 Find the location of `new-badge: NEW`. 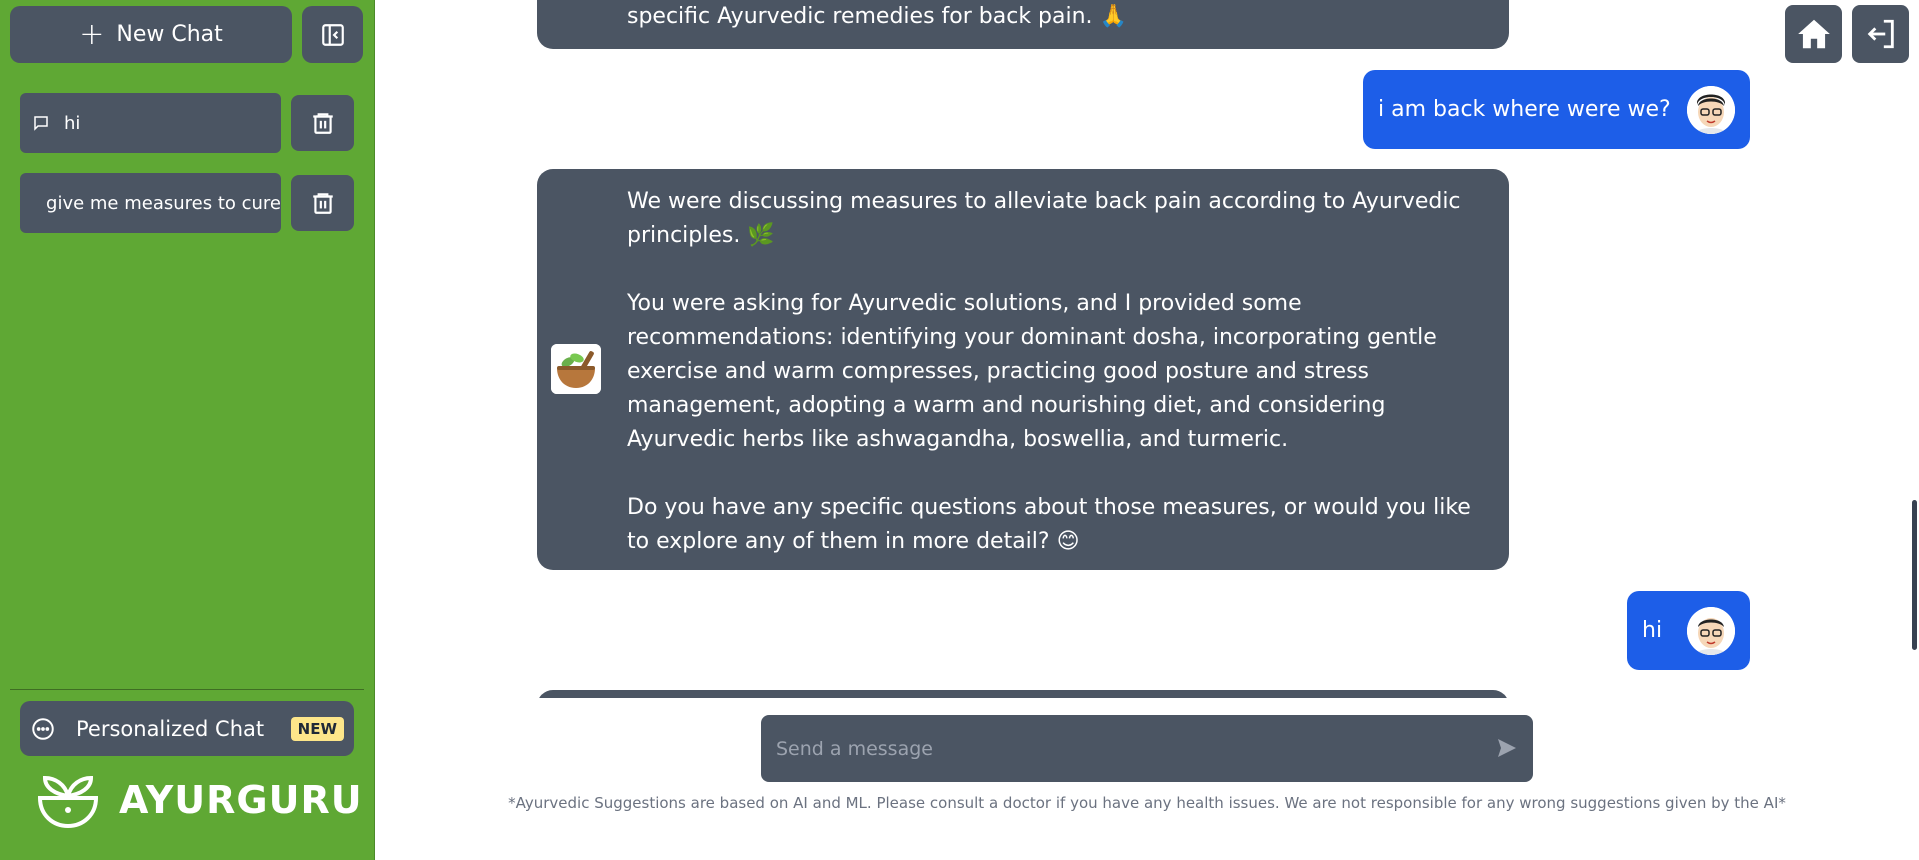

new-badge: NEW is located at coordinates (317, 728).